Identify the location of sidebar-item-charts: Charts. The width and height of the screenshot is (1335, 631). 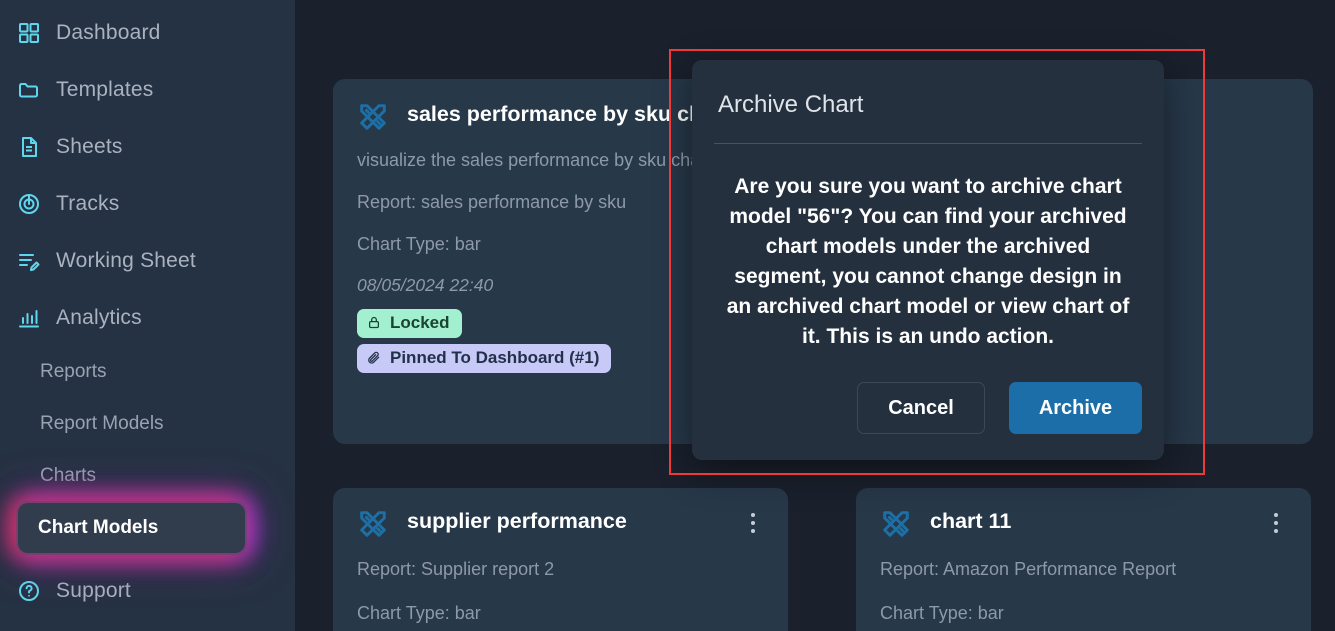
(147, 476).